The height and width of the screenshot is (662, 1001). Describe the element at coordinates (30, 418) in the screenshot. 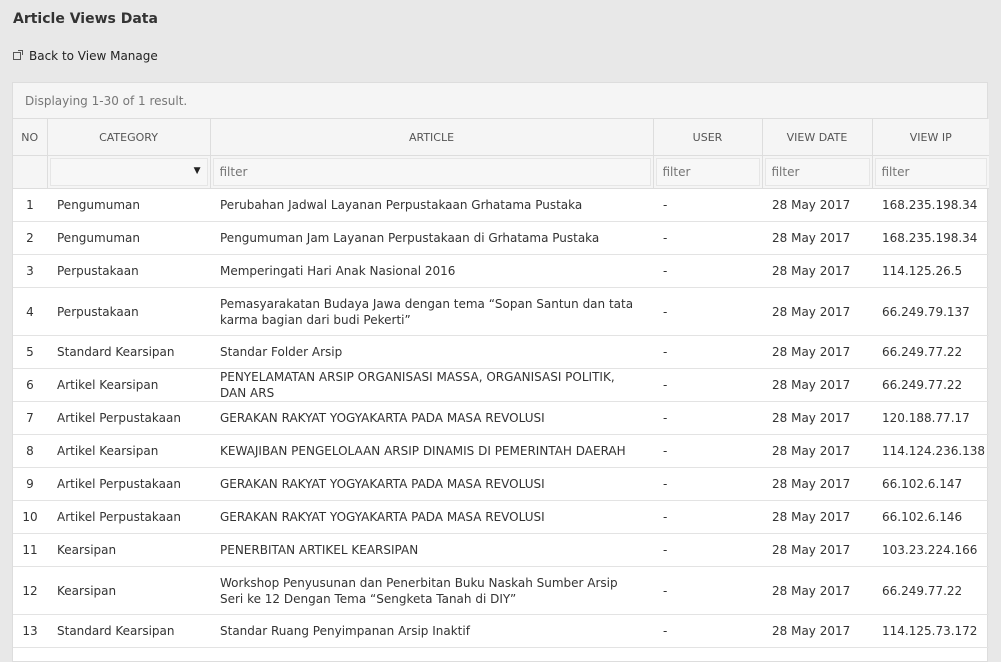

I see `row-no: 7` at that location.